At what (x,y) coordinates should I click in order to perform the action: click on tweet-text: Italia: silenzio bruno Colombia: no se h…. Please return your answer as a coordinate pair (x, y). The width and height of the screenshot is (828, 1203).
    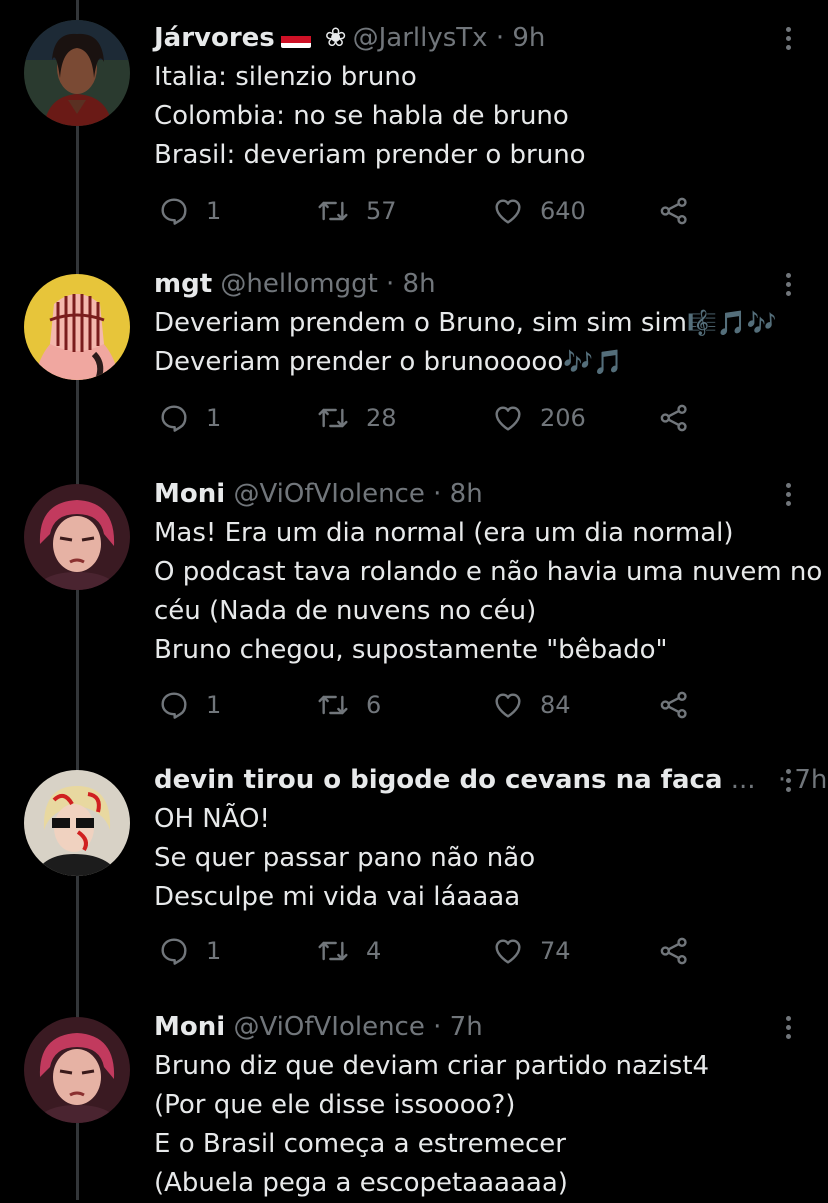
    Looking at the image, I should click on (479, 116).